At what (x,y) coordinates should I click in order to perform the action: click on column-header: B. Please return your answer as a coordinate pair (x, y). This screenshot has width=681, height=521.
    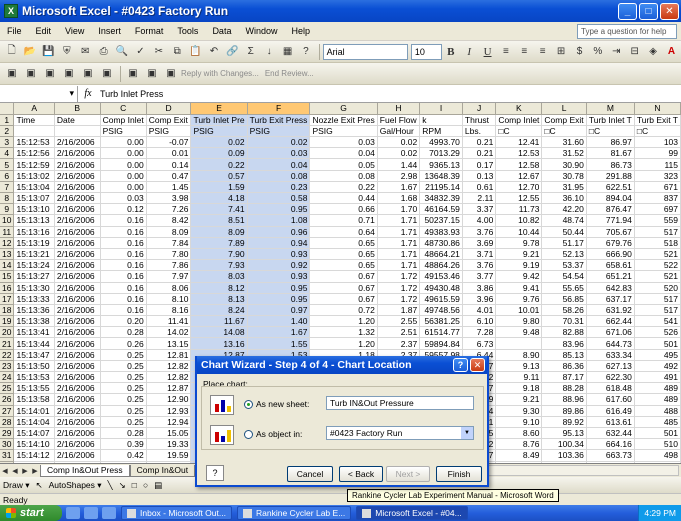
    Looking at the image, I should click on (77, 109).